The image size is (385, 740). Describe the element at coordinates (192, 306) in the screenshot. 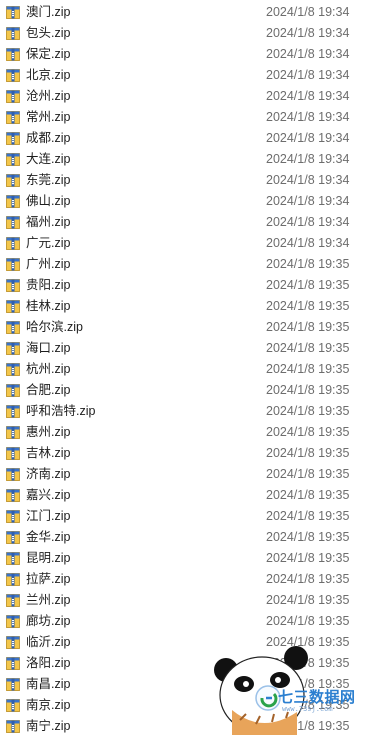

I see `file-row: 桂林.zip 2024/1/8 19:35` at that location.